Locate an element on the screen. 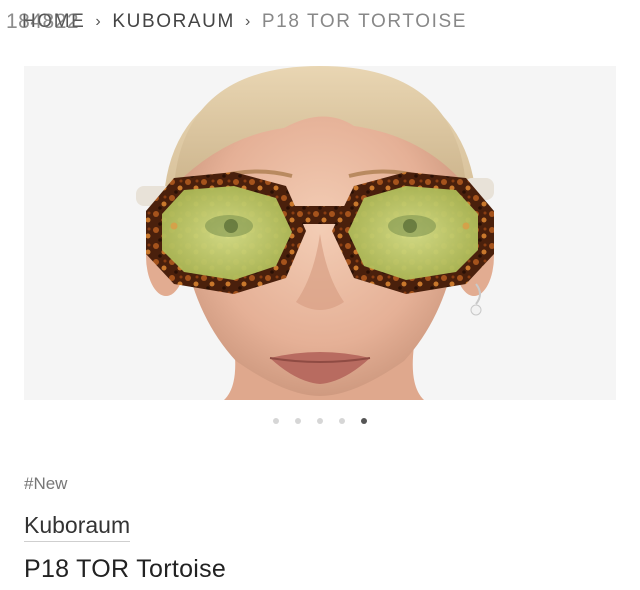 This screenshot has height=590, width=640. breadcrumb-home-link: HOME is located at coordinates (53, 22).